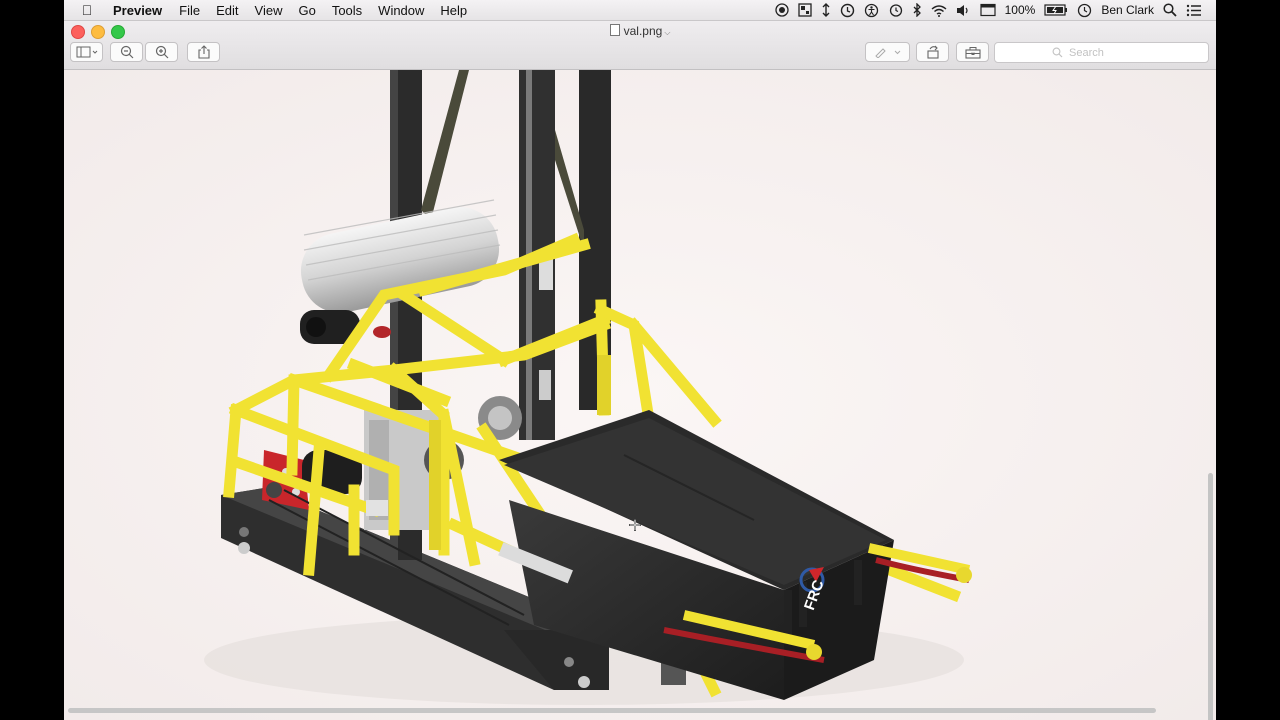 This screenshot has height=720, width=1280. Describe the element at coordinates (781, 10) in the screenshot. I see `record-icon` at that location.